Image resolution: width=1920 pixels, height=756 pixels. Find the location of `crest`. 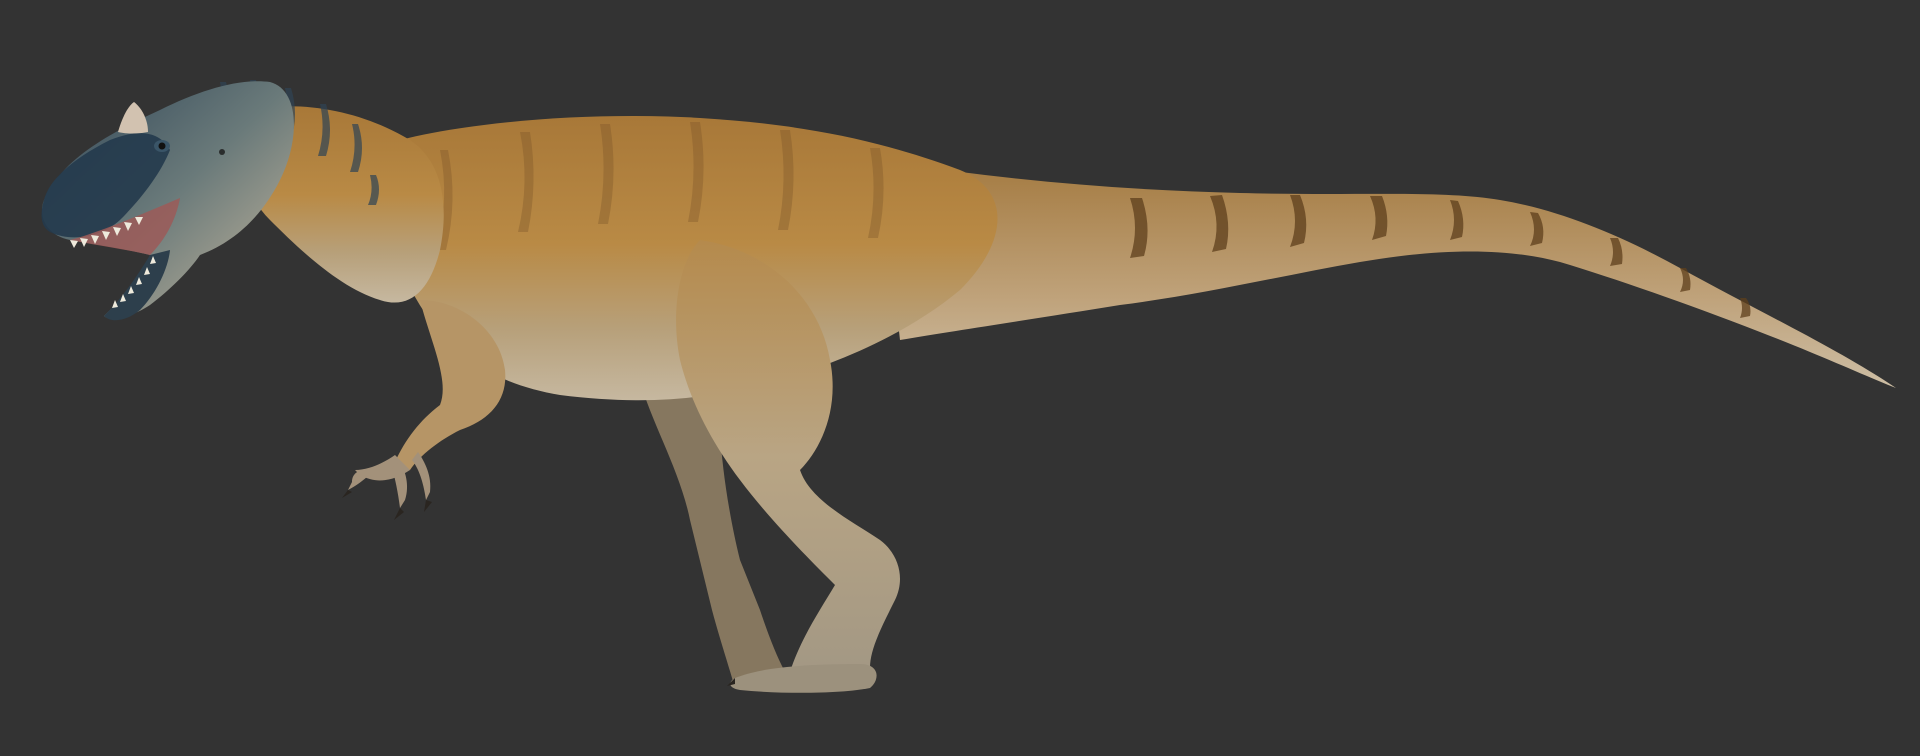

crest is located at coordinates (133, 118).